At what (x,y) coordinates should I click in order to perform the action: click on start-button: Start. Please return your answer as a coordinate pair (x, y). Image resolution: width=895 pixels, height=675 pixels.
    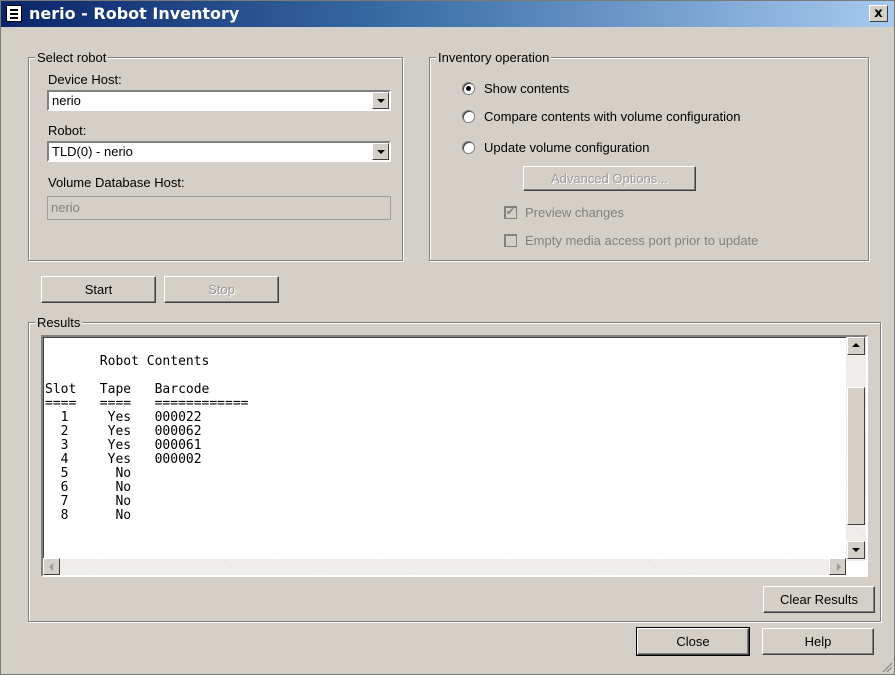
    Looking at the image, I should click on (98, 289).